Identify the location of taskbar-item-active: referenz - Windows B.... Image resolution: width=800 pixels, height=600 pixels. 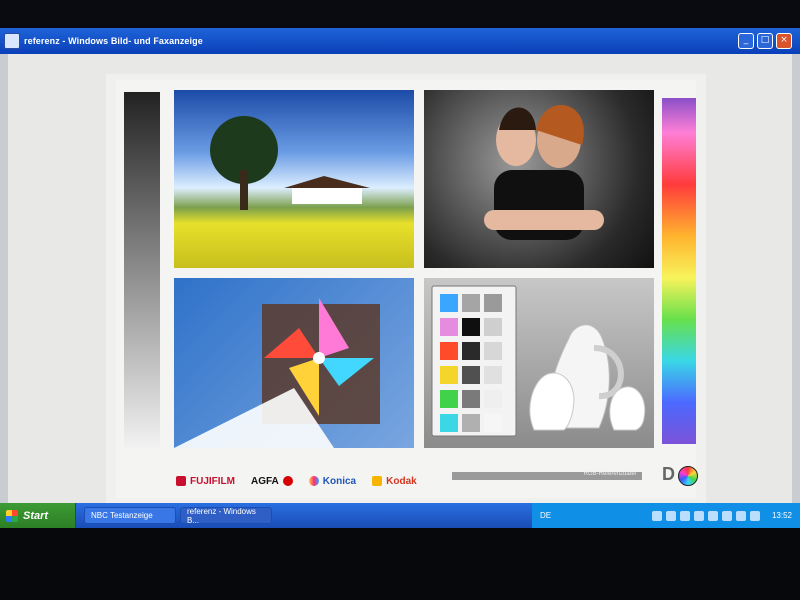
(226, 515).